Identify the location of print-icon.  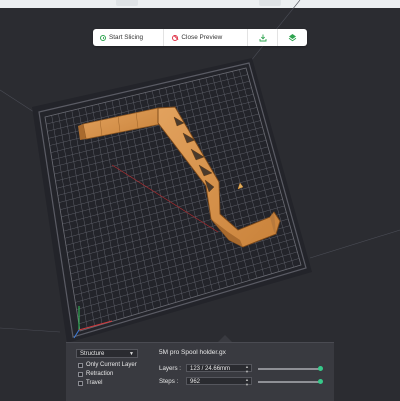
(292, 38).